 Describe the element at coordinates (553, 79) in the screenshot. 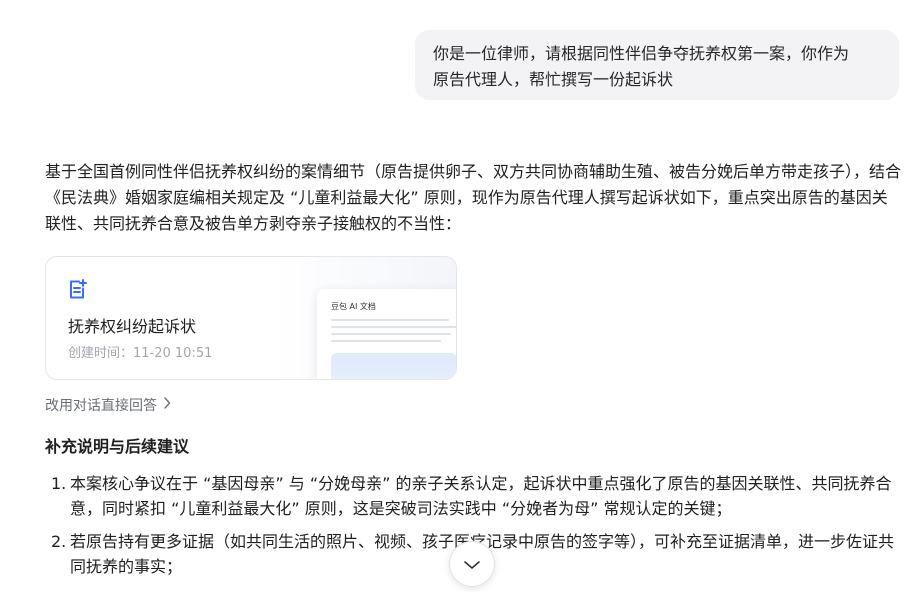

I see `user-message-line-2: 原告代理人，帮忙撰写一份起诉状` at that location.